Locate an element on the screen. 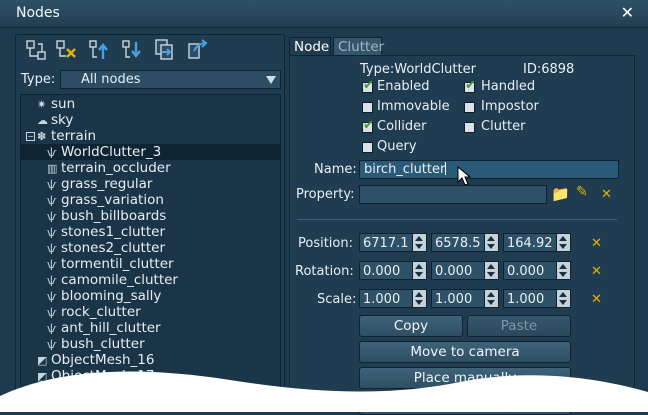  tree-item-sun: ✷ sun is located at coordinates (56, 104).